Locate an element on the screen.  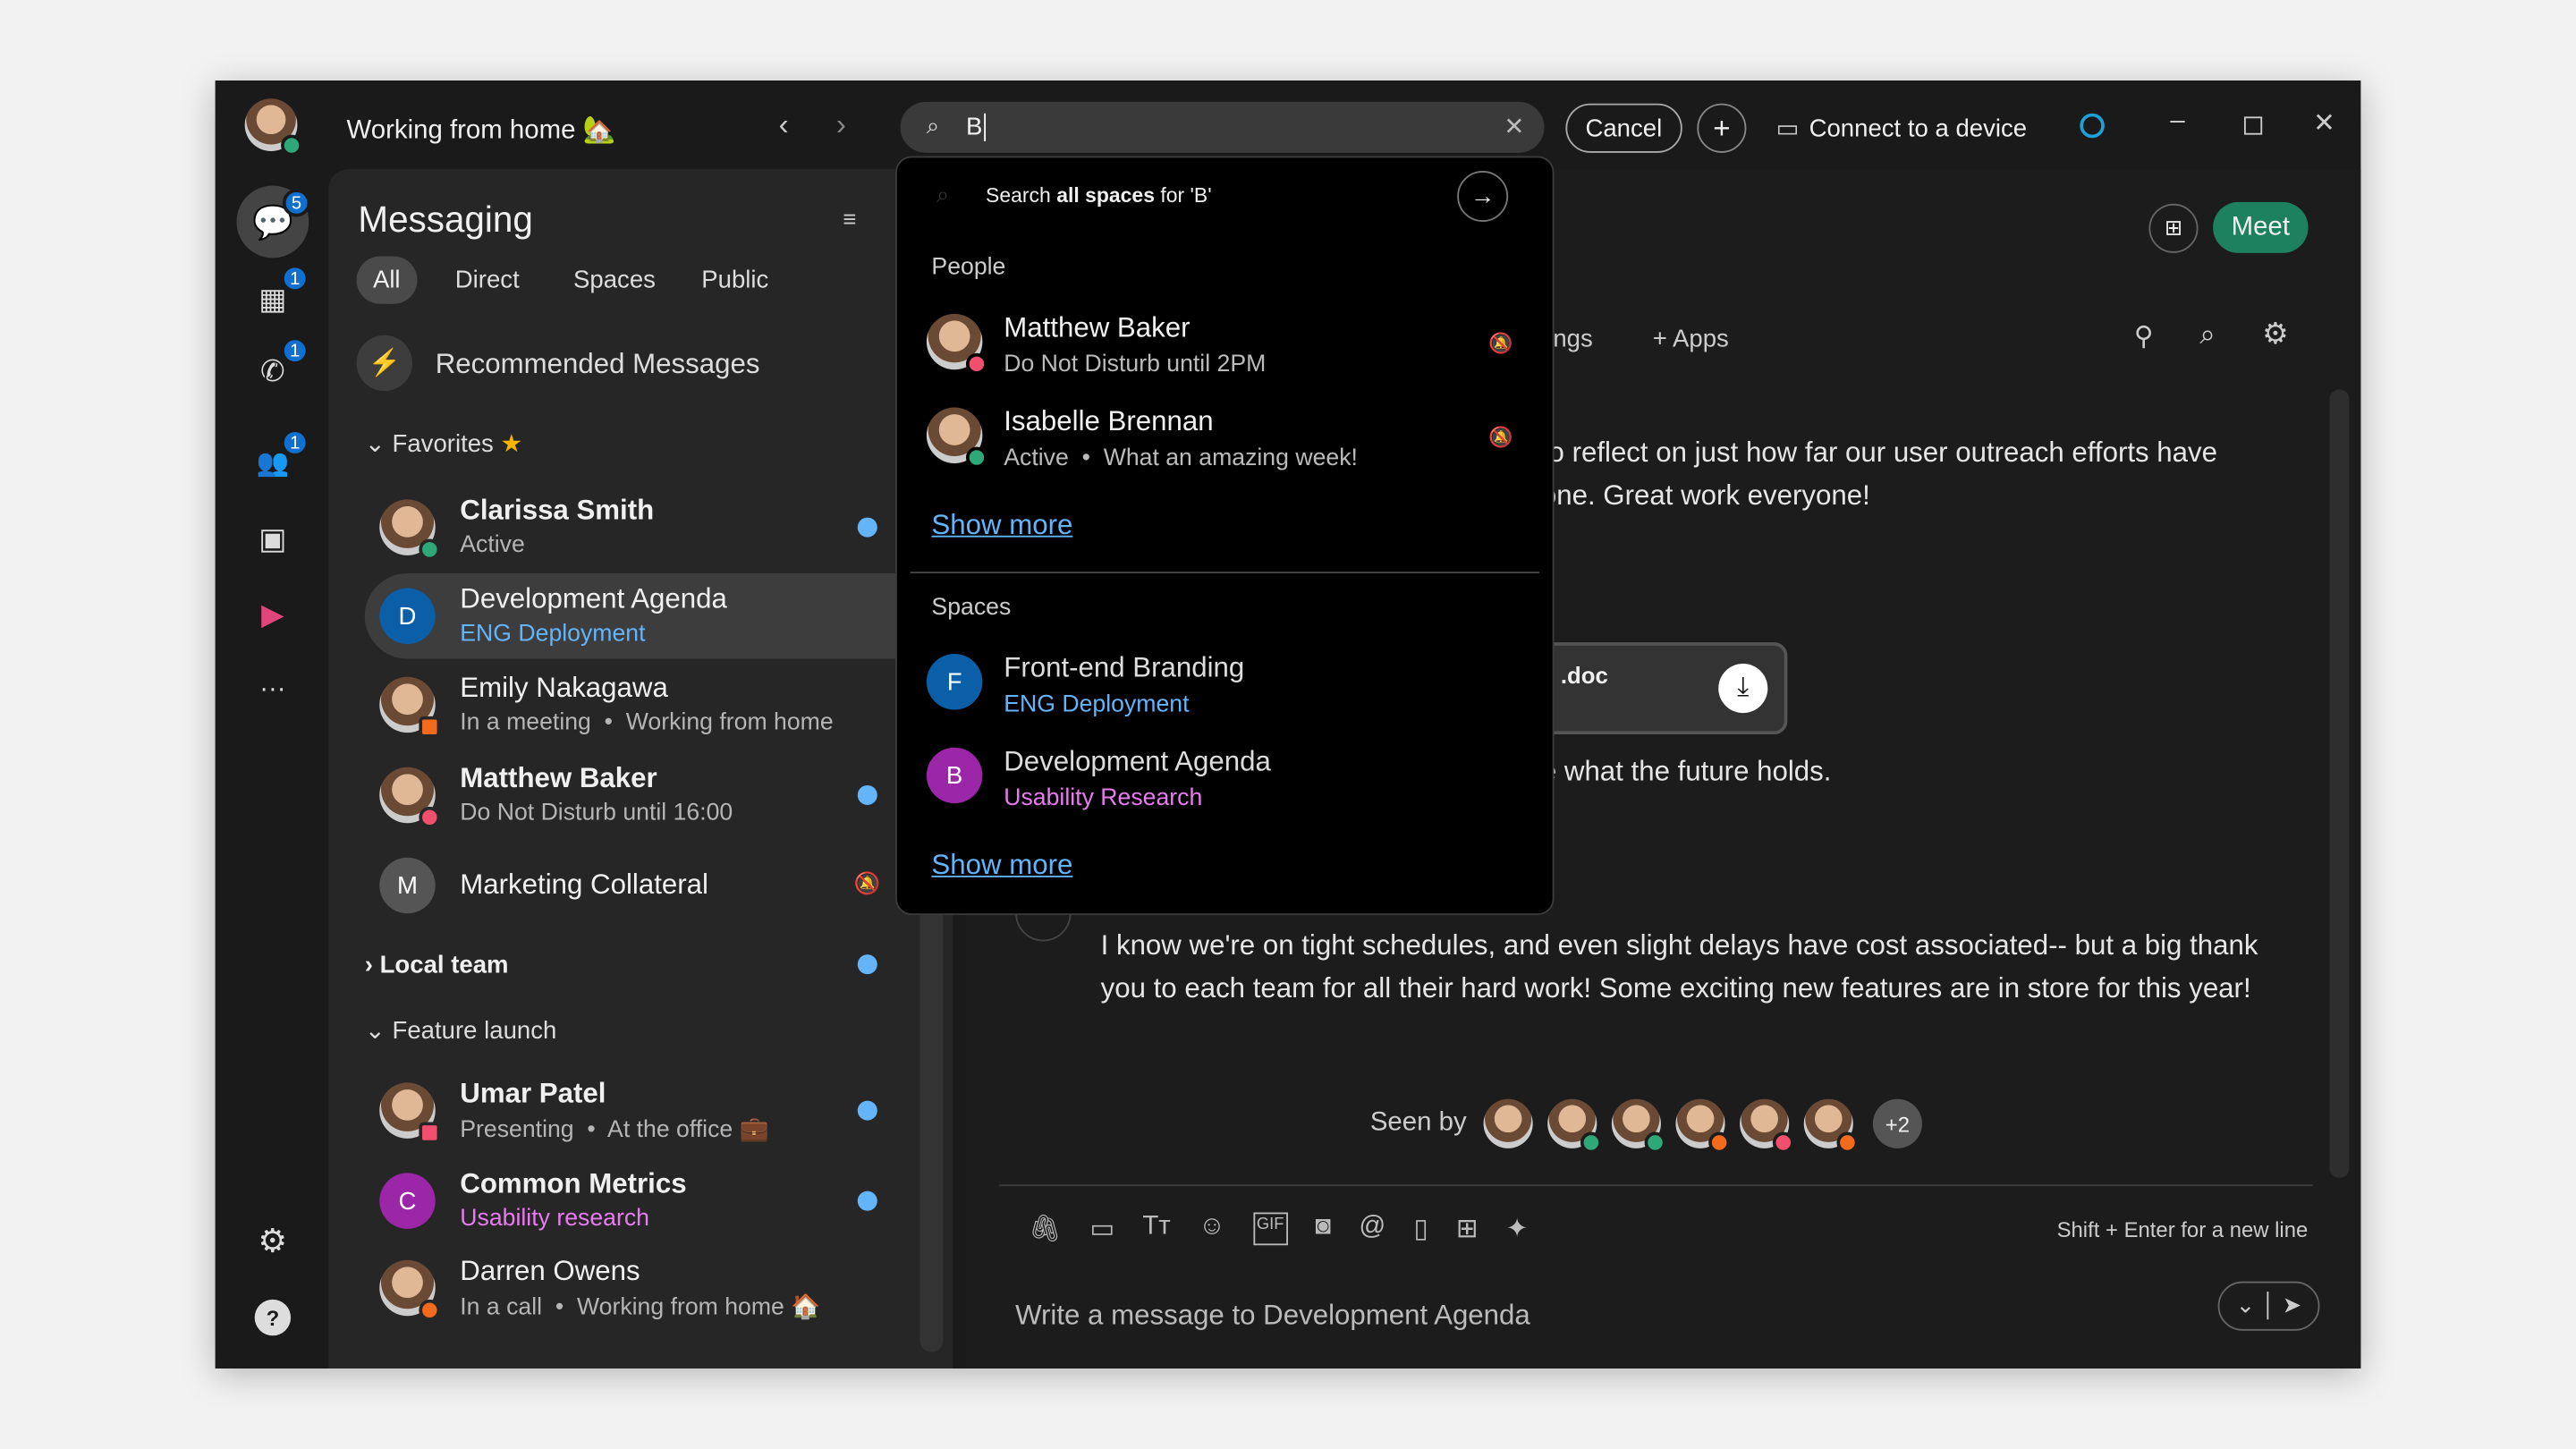
rail-contacts: ▣ is located at coordinates (272, 539).